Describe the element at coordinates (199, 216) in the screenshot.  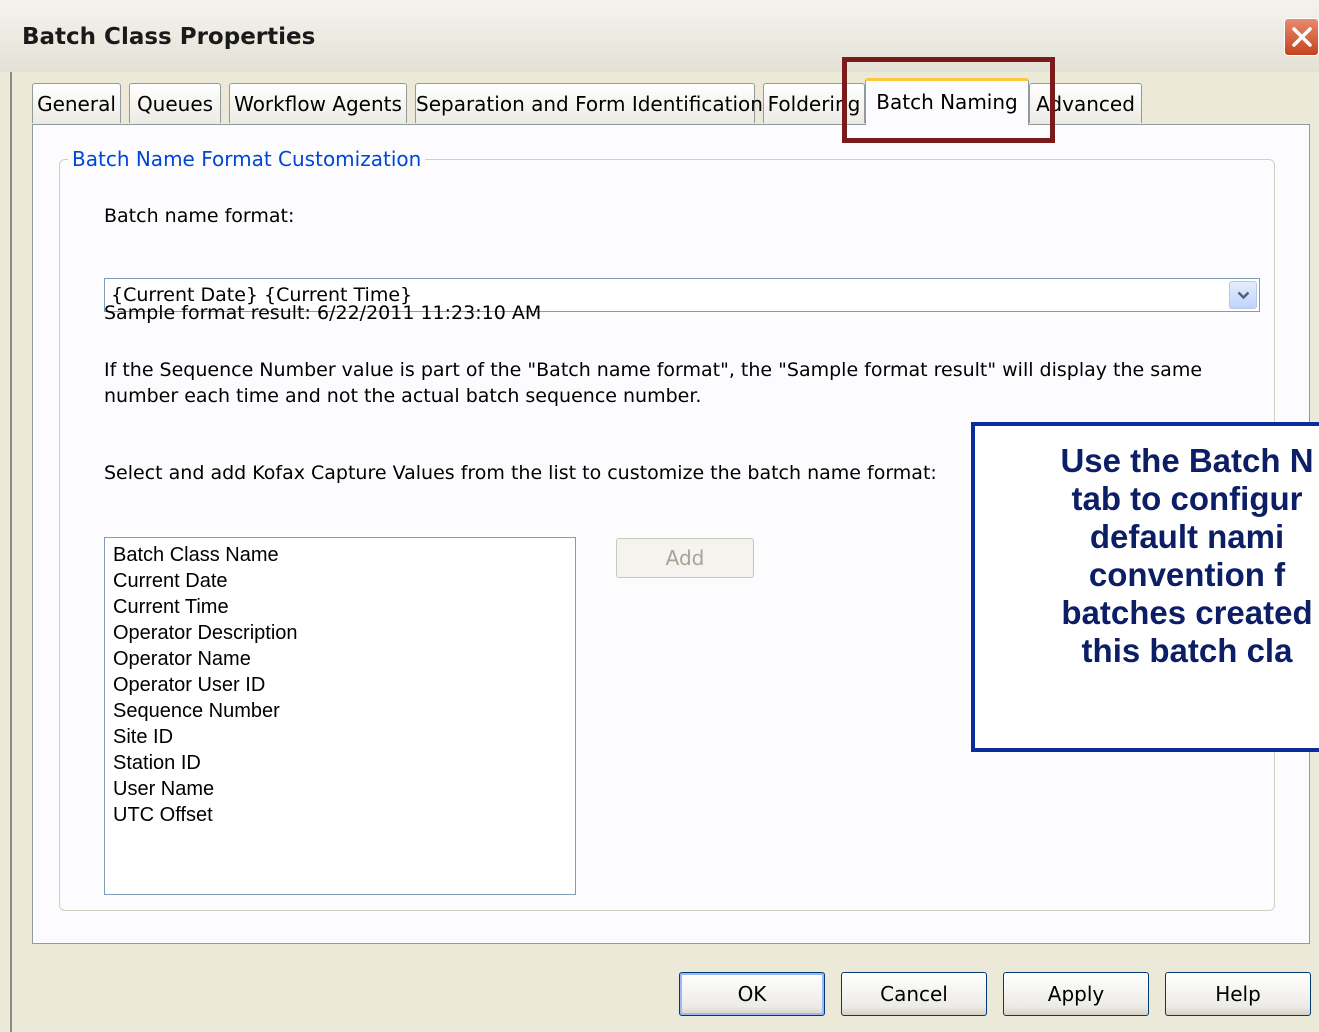
I see `batch-name-format-label: Batch name format:` at that location.